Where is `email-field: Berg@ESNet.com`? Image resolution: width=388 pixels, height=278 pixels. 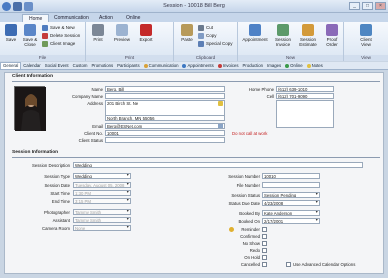 email-field: Berg@ESNet.com is located at coordinates (165, 126).